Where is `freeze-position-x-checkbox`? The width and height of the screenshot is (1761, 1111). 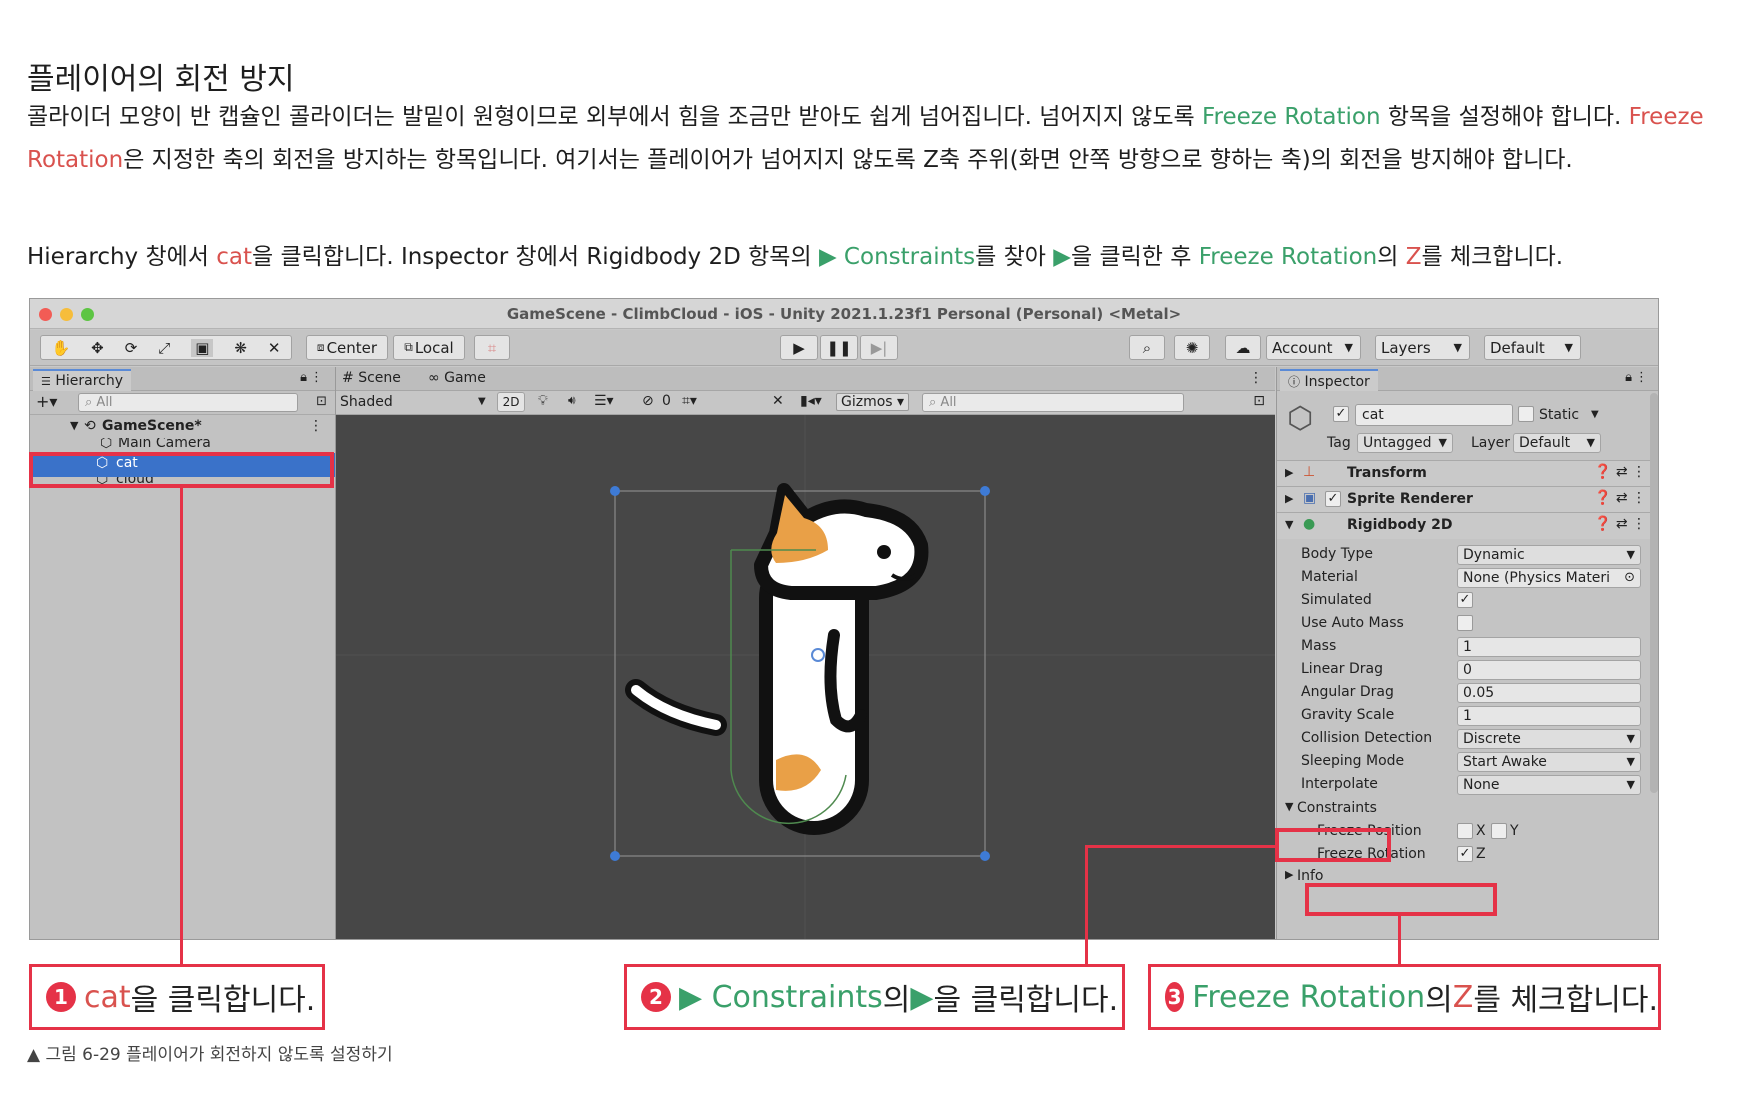
freeze-position-x-checkbox is located at coordinates (1465, 831).